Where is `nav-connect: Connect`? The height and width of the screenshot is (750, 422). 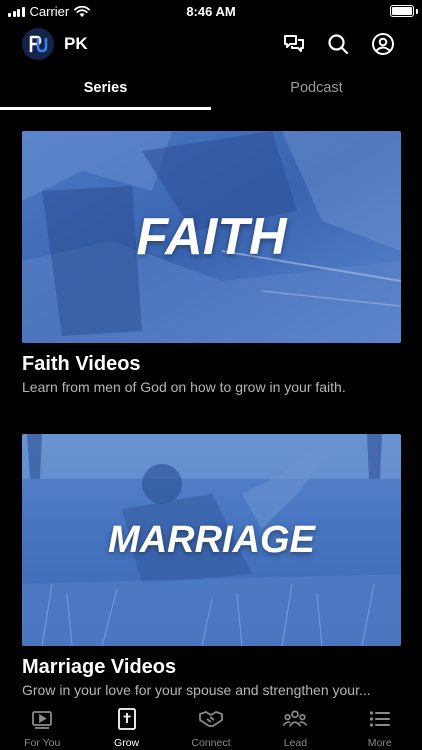
nav-connect: Connect is located at coordinates (211, 726).